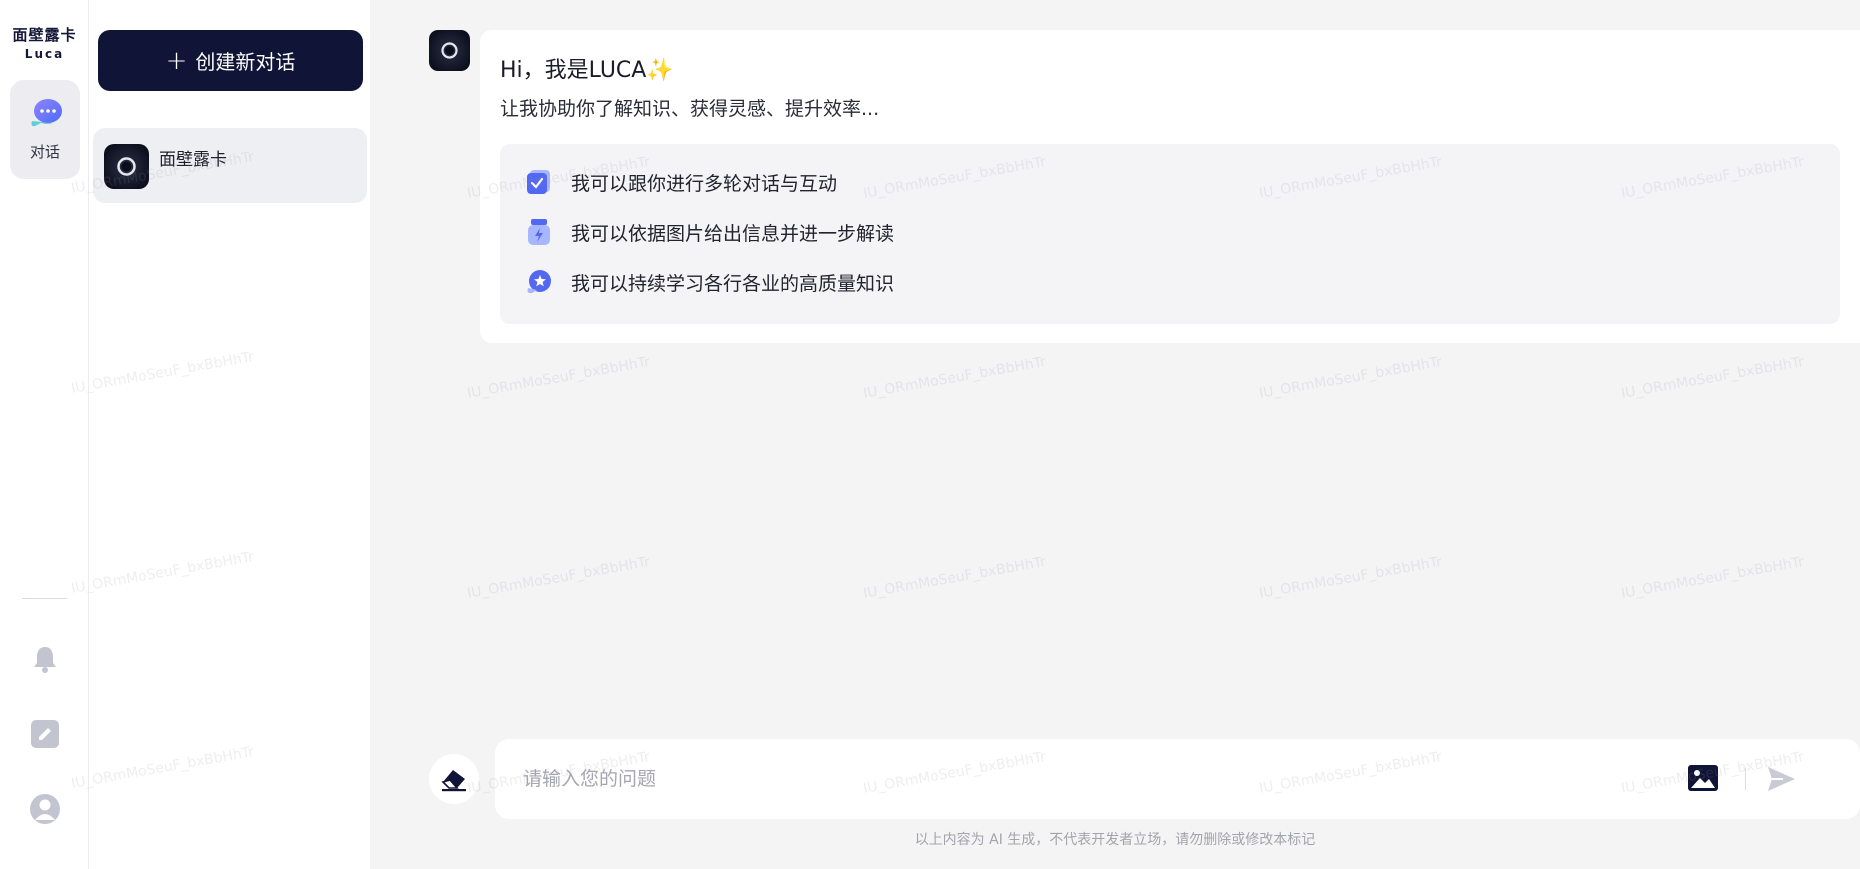 The width and height of the screenshot is (1860, 869). I want to click on send-icon, so click(1781, 779).